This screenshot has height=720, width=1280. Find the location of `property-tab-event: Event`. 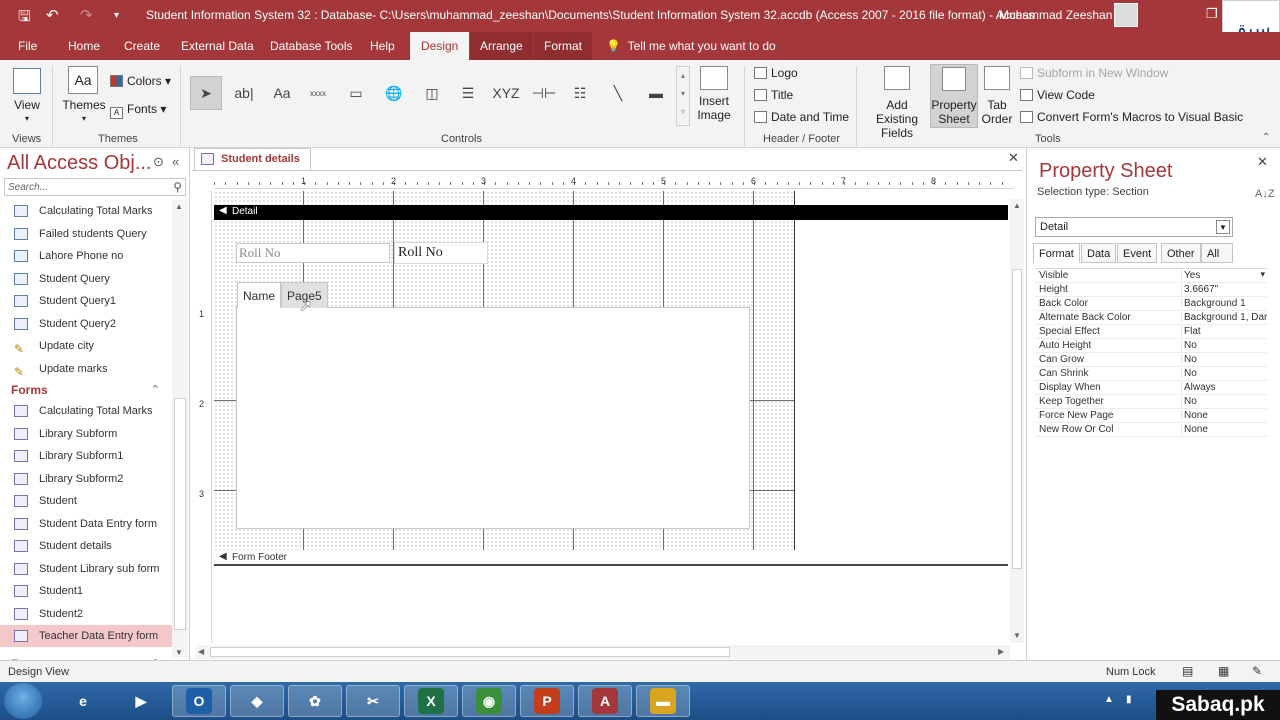

property-tab-event: Event is located at coordinates (1137, 253).